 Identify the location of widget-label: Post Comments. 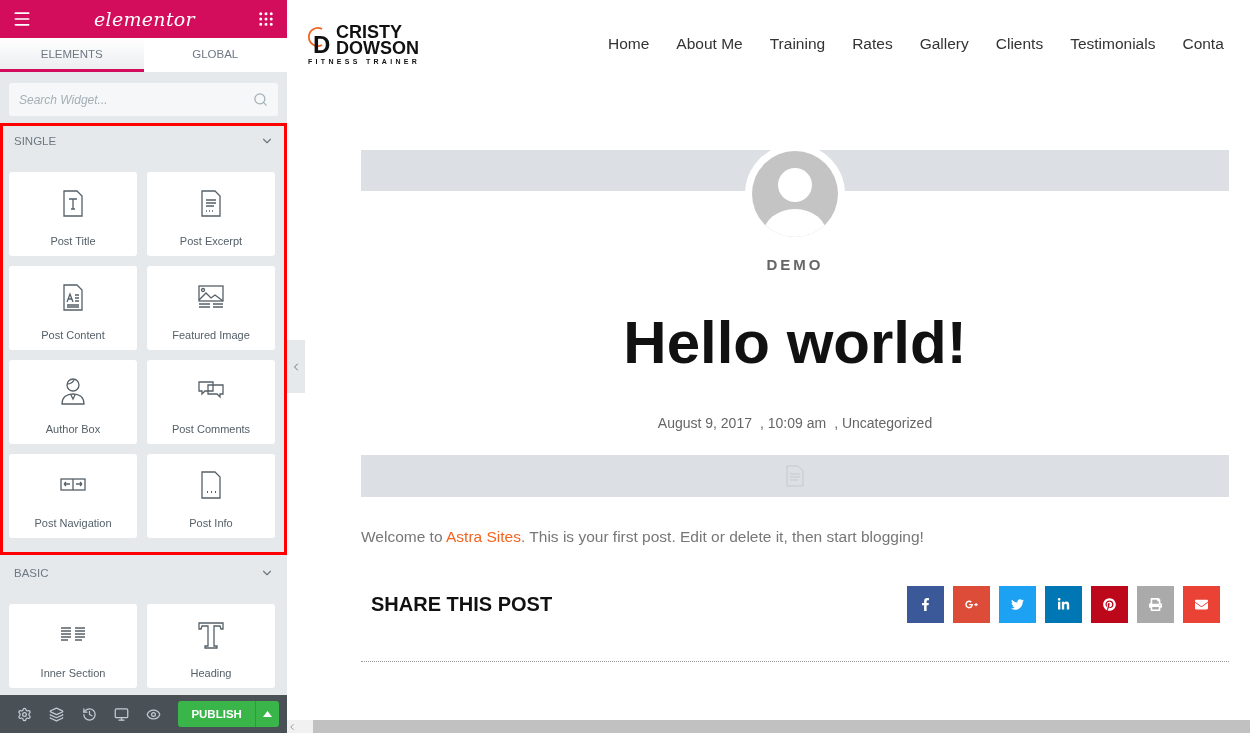
(211, 429).